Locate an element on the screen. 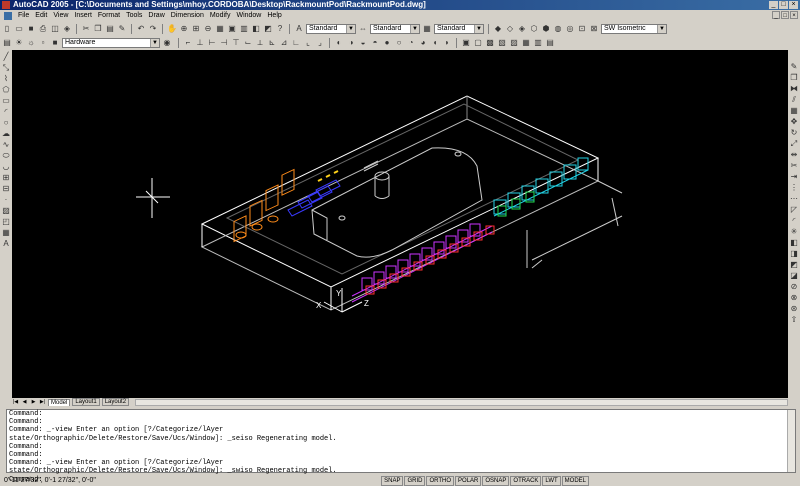  coordinate-readout: 0'-11 27/32", 0'-1 27/32", 0'-0" is located at coordinates (58, 480).